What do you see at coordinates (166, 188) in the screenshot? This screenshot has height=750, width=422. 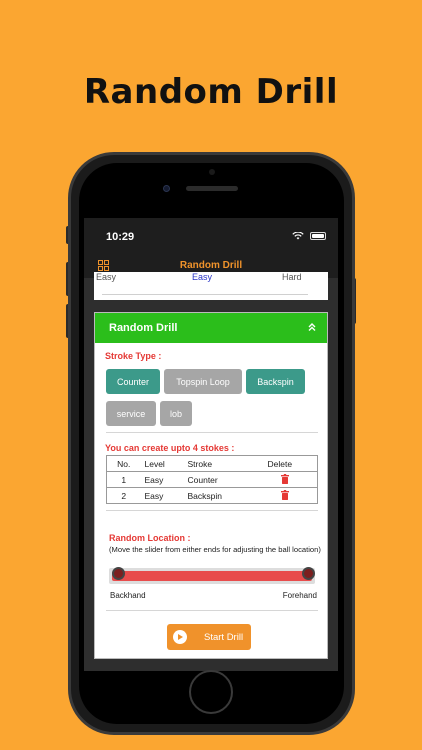 I see `front-camera` at bounding box center [166, 188].